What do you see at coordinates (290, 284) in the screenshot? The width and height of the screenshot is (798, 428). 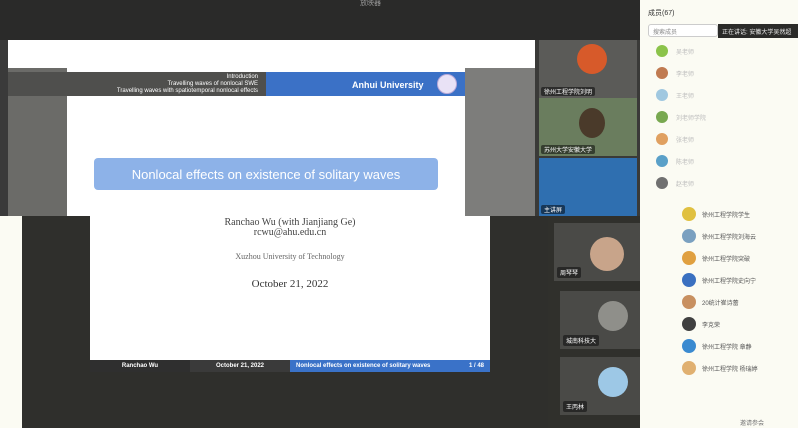 I see `slide-date: October 21, 2022` at bounding box center [290, 284].